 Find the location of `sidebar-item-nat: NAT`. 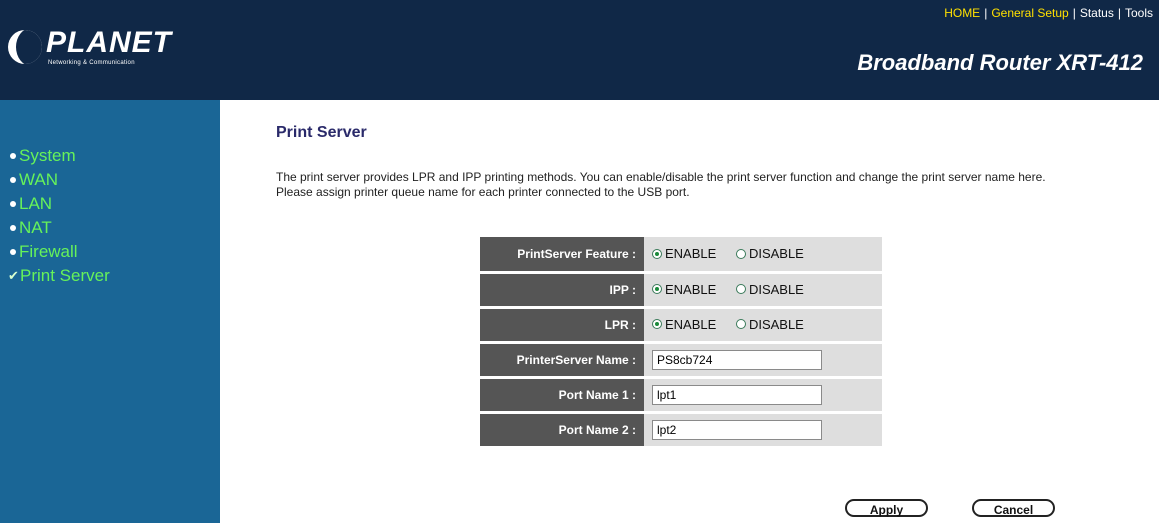

sidebar-item-nat: NAT is located at coordinates (59, 228).